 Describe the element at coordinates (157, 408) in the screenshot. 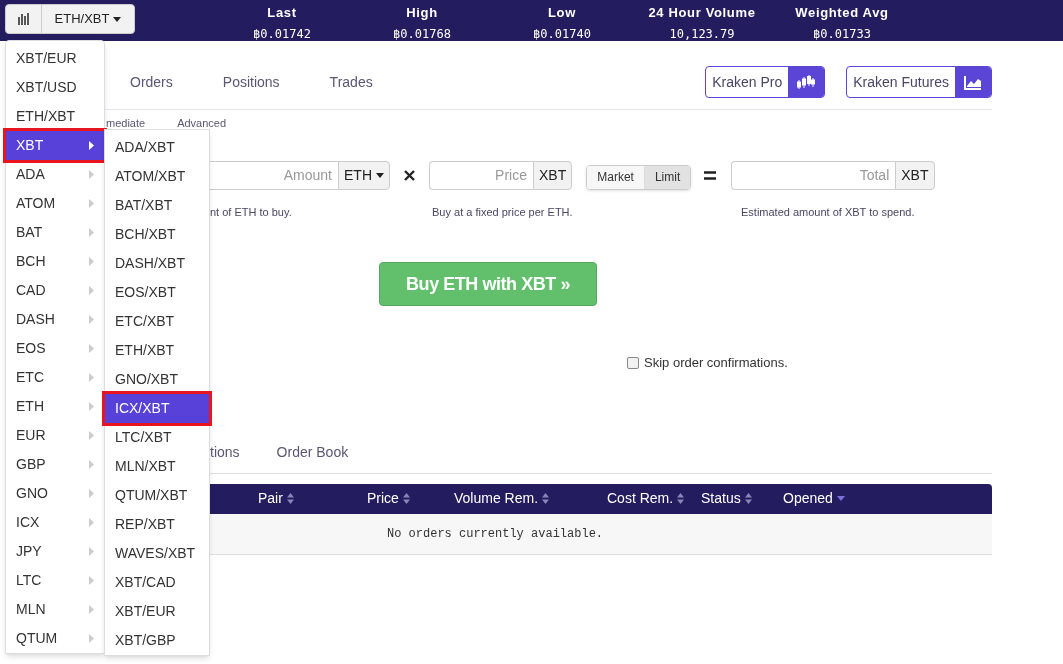

I see `menu-item: ICX/XBT` at that location.